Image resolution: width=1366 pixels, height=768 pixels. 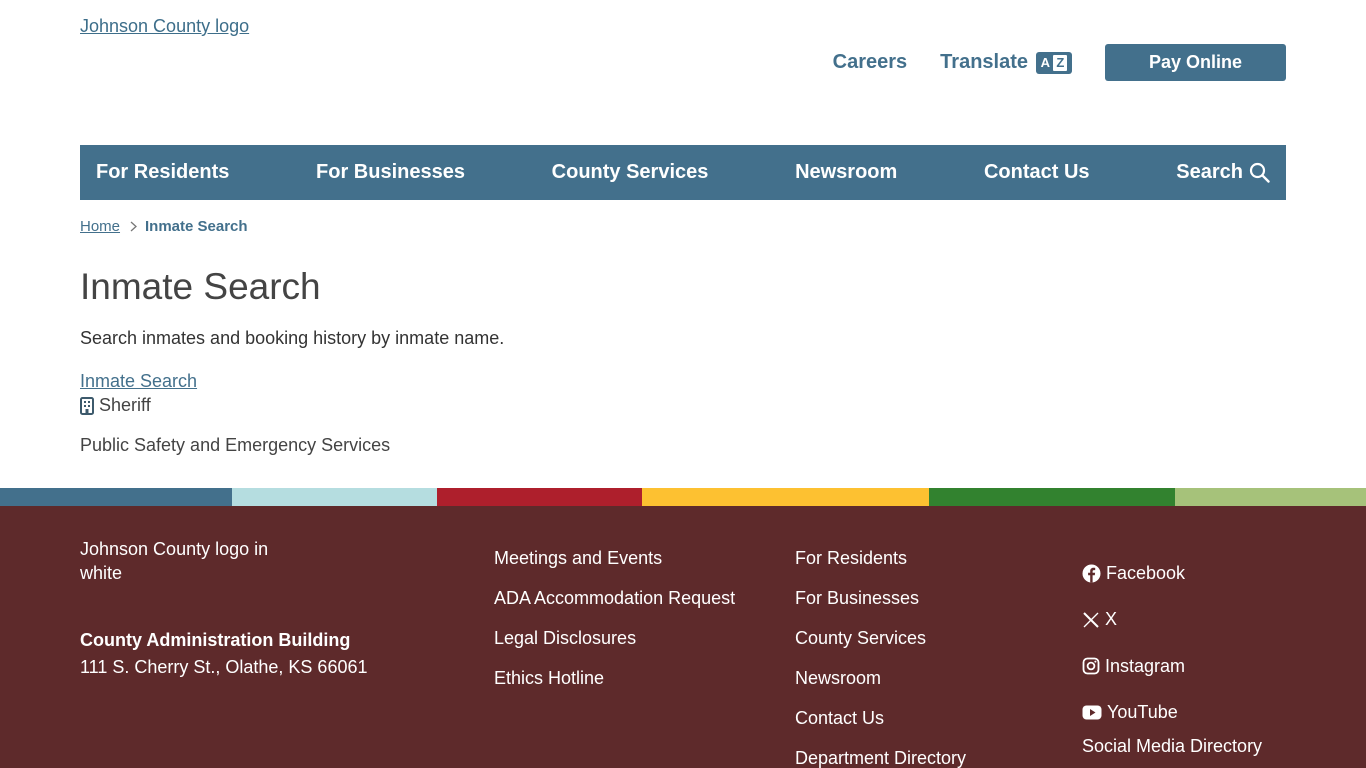 What do you see at coordinates (846, 172) in the screenshot?
I see `nav-newsroom: Newsroom` at bounding box center [846, 172].